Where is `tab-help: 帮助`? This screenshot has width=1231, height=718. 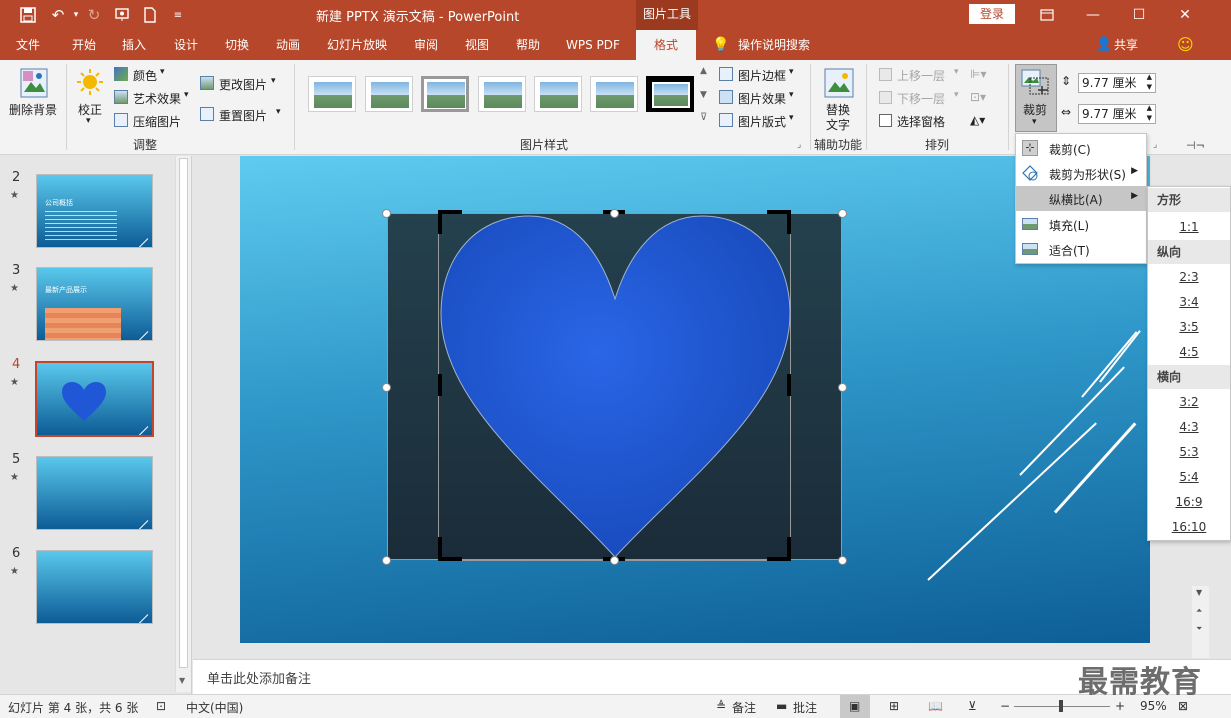 tab-help: 帮助 is located at coordinates (528, 45).